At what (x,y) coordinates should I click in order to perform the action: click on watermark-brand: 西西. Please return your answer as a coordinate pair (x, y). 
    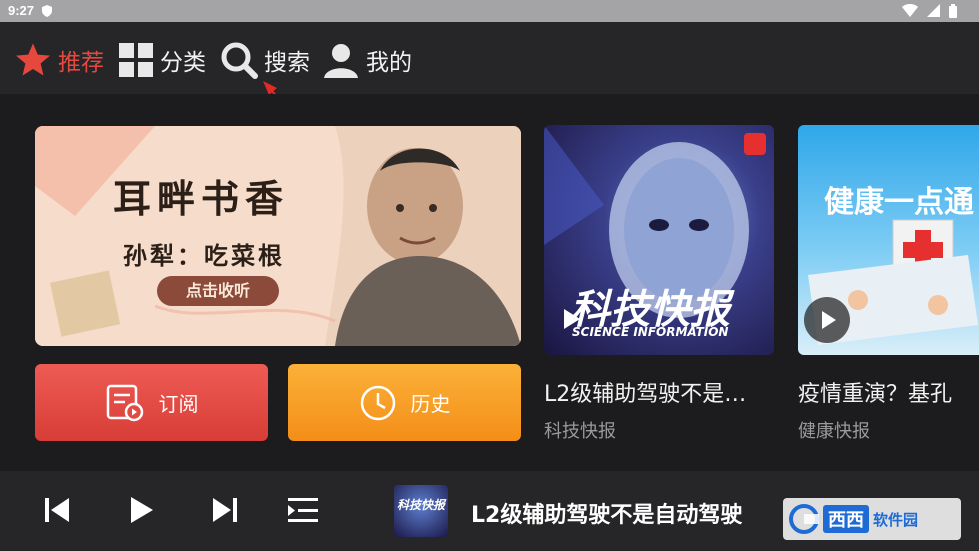
    Looking at the image, I should click on (846, 519).